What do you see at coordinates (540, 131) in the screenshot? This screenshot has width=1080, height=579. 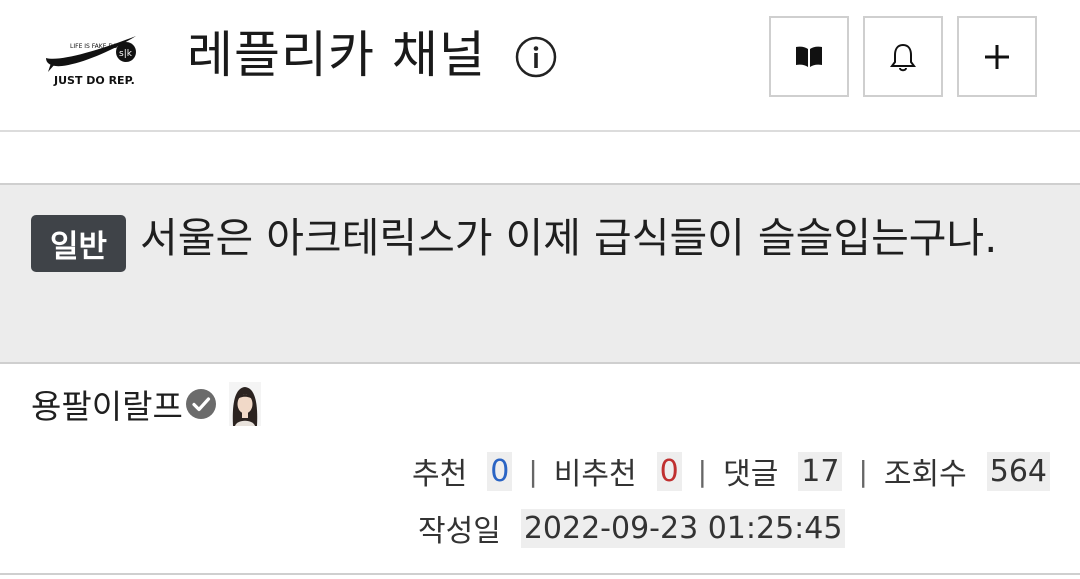 I see `header-divider` at bounding box center [540, 131].